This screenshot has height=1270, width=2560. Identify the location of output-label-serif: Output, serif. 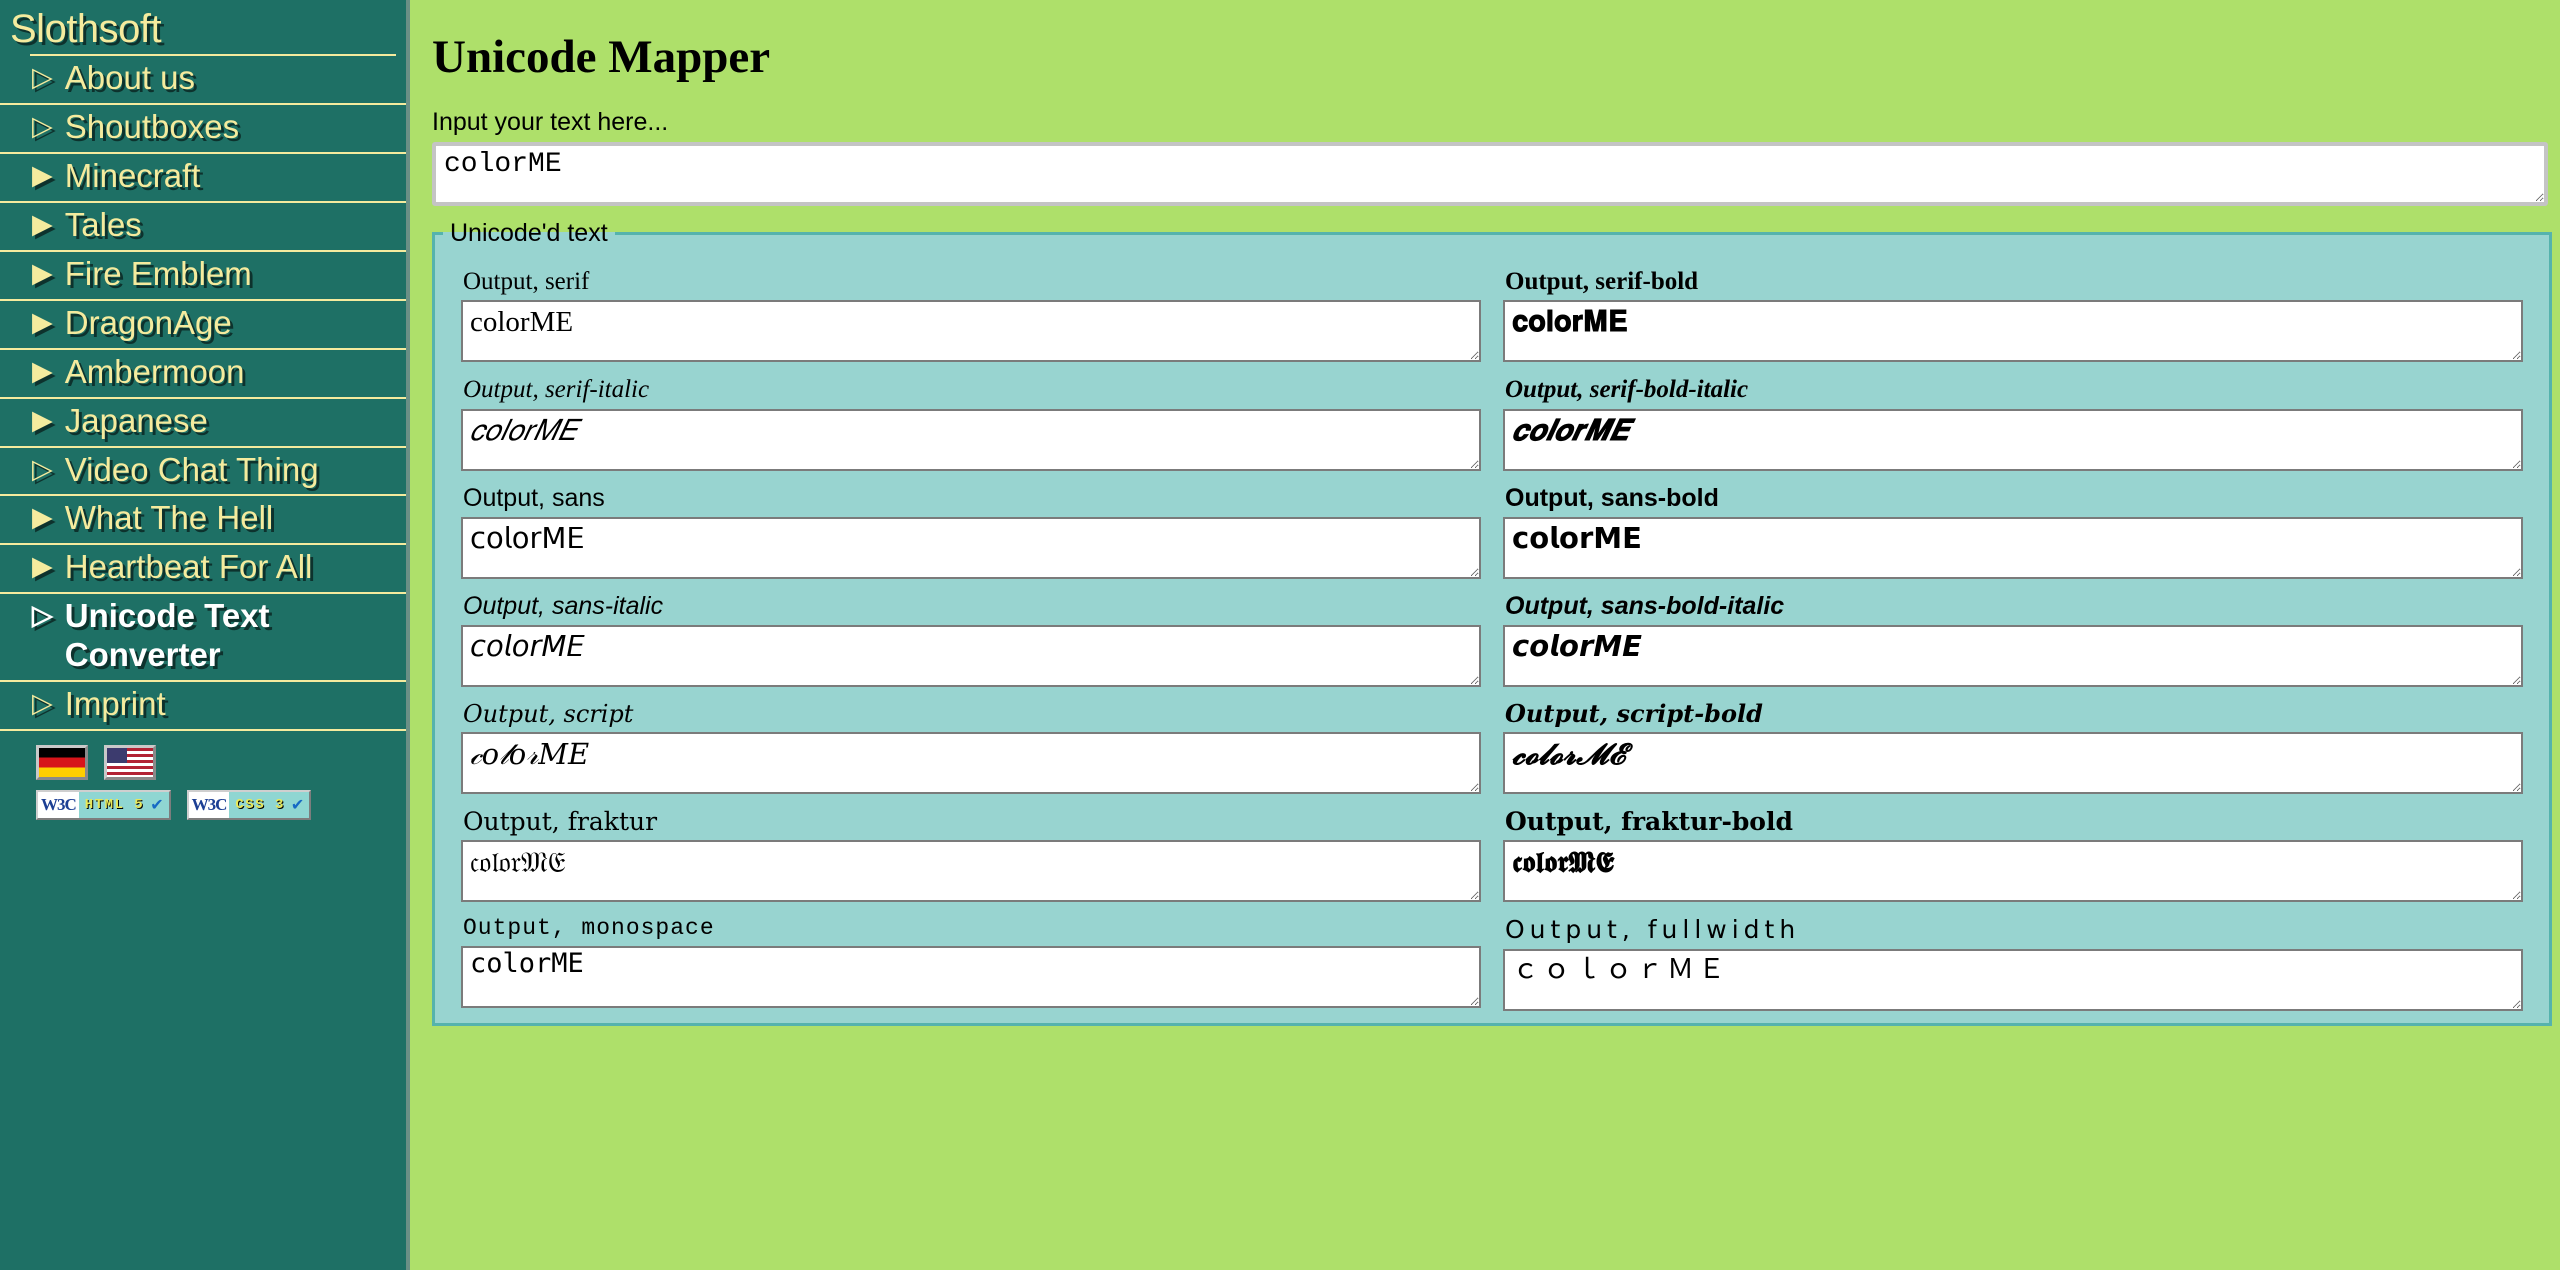
(526, 281).